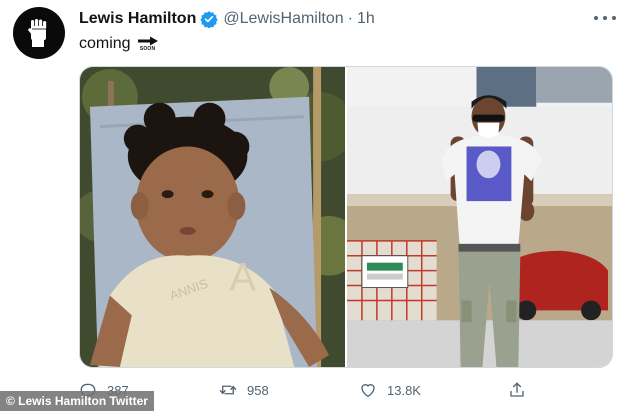  I want to click on share-icon, so click(517, 389).